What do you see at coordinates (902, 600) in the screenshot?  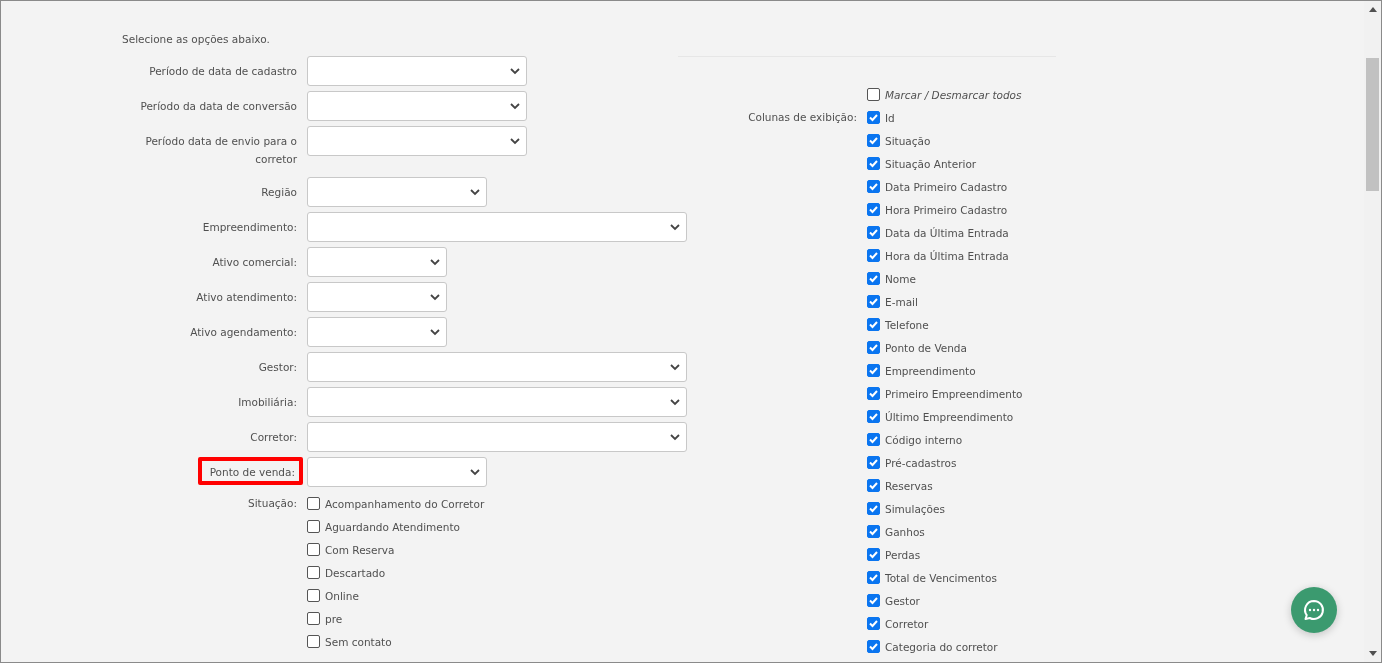 I see `checkbox-label: Gestor` at bounding box center [902, 600].